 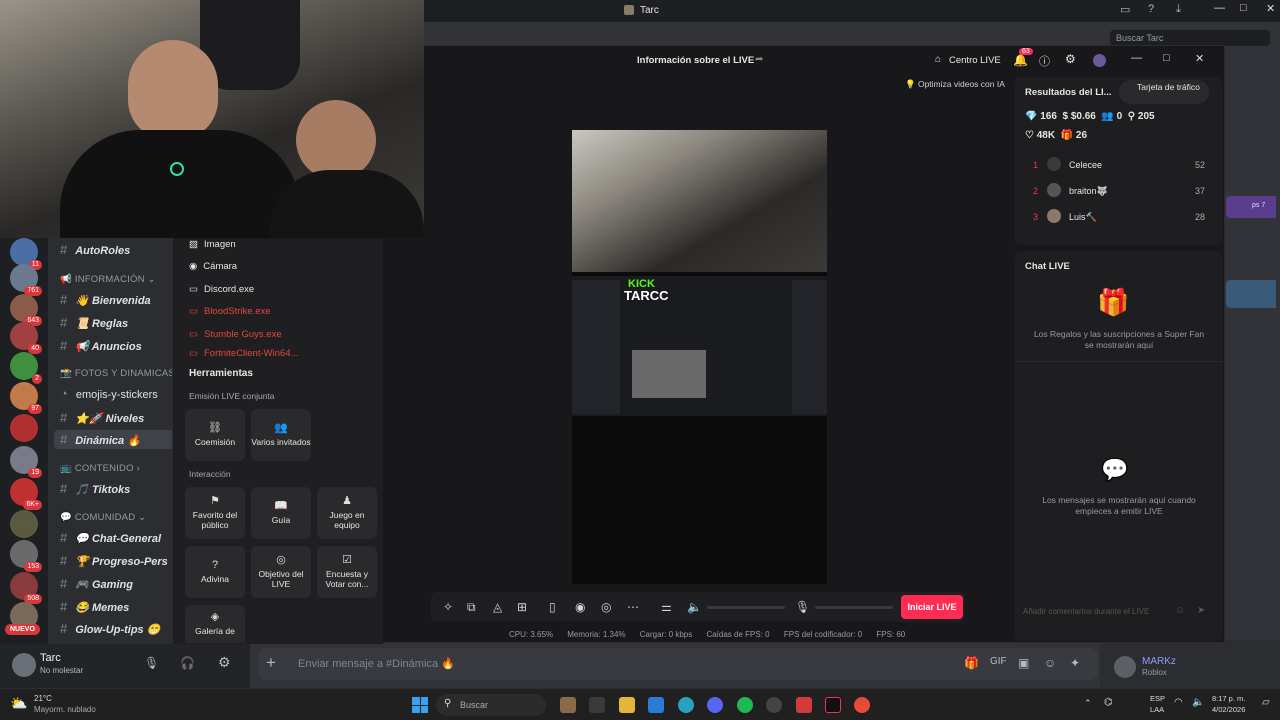 What do you see at coordinates (1108, 702) in the screenshot?
I see `network-icon: ⌬` at bounding box center [1108, 702].